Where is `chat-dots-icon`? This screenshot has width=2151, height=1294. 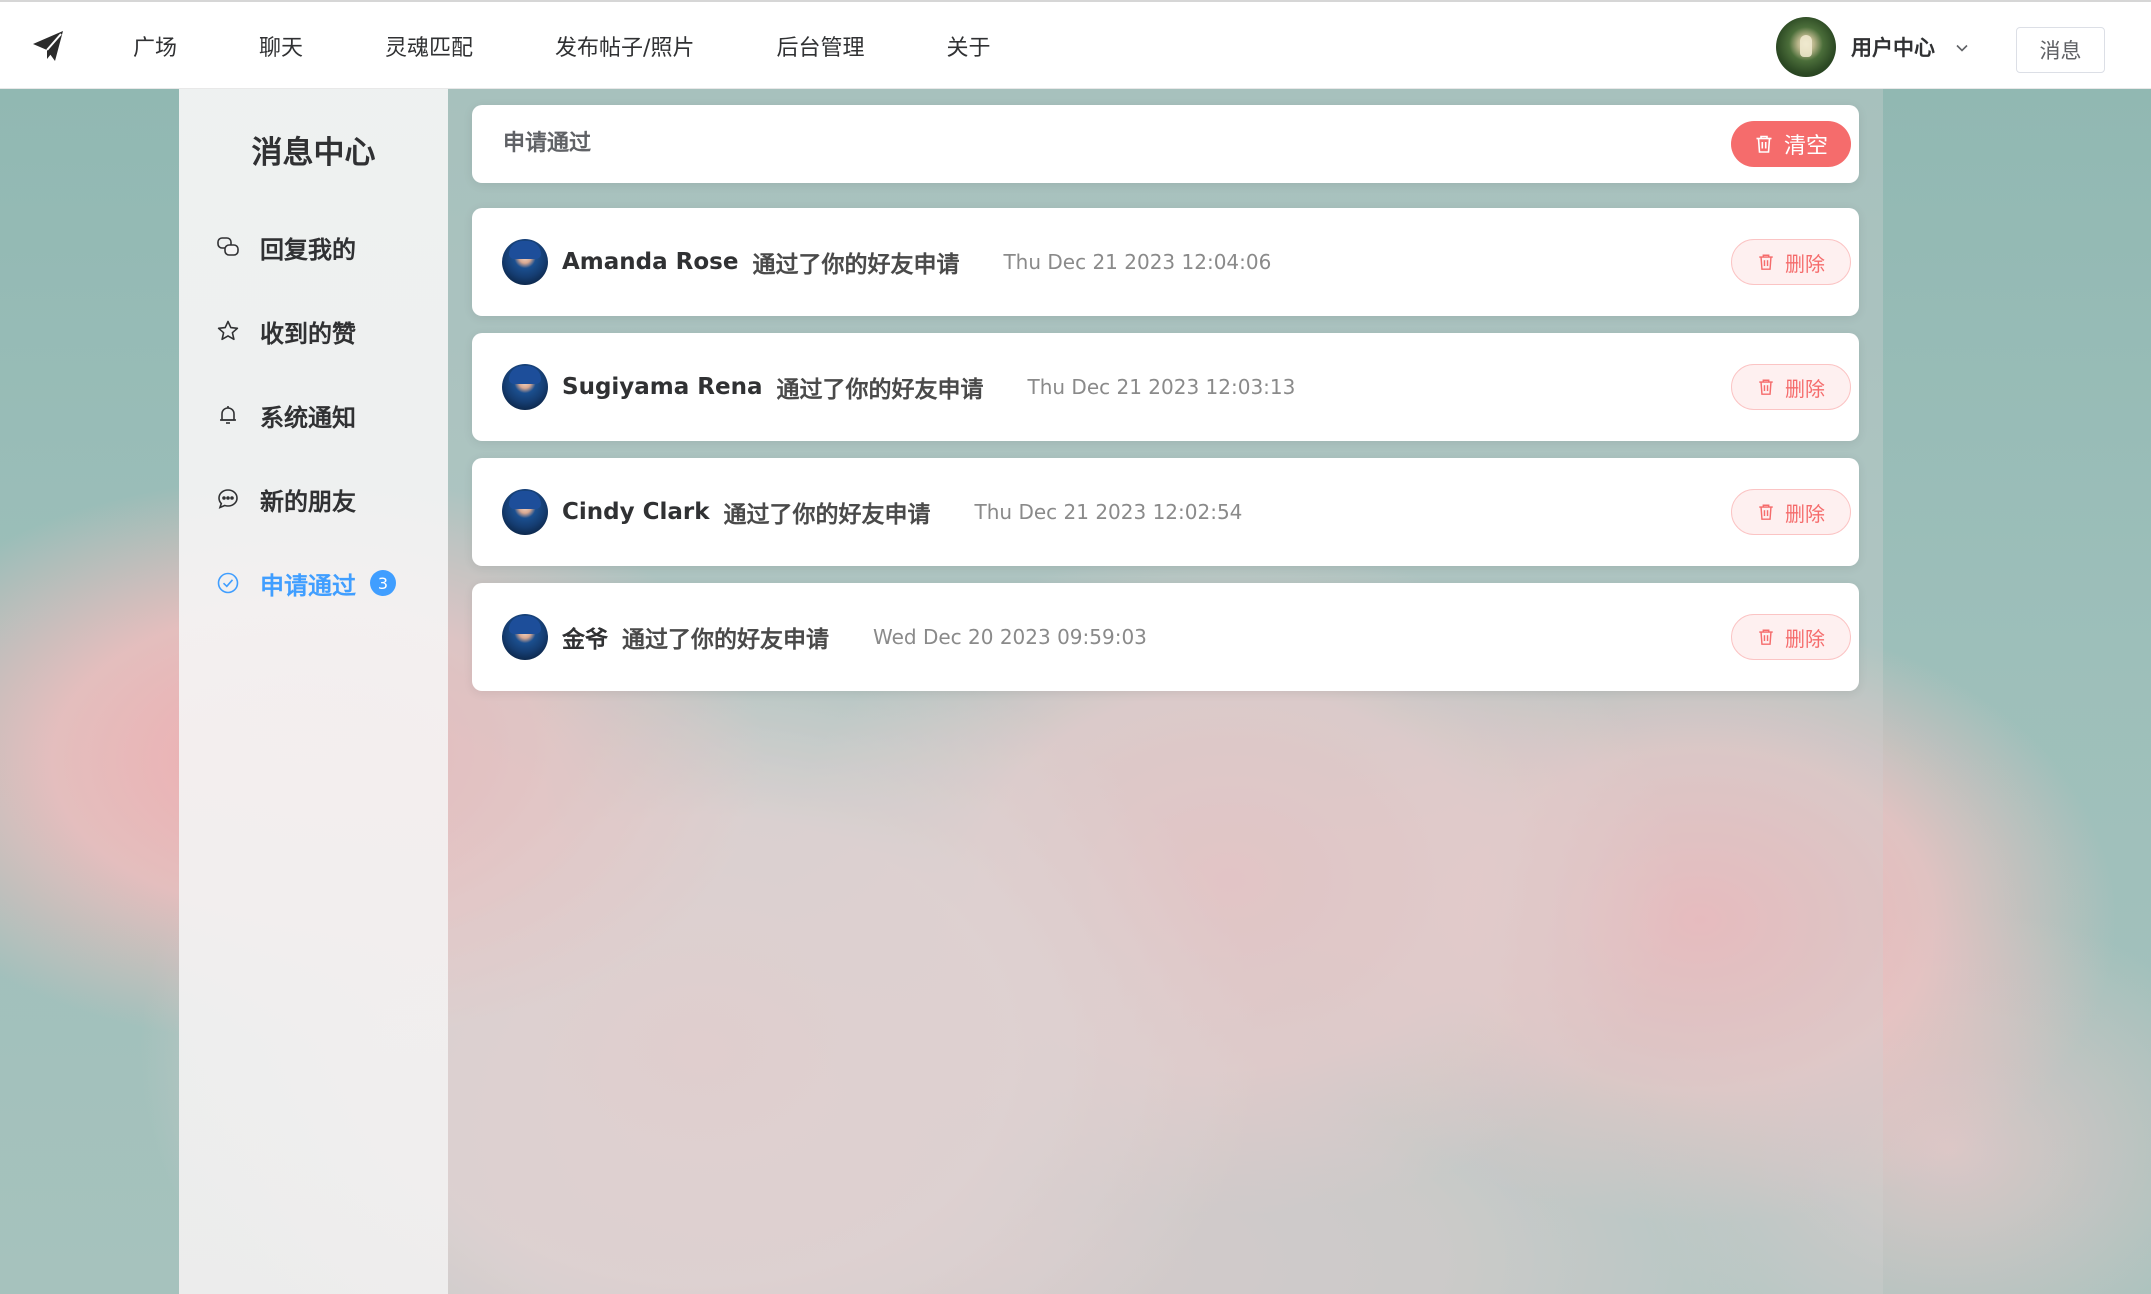 chat-dots-icon is located at coordinates (228, 499).